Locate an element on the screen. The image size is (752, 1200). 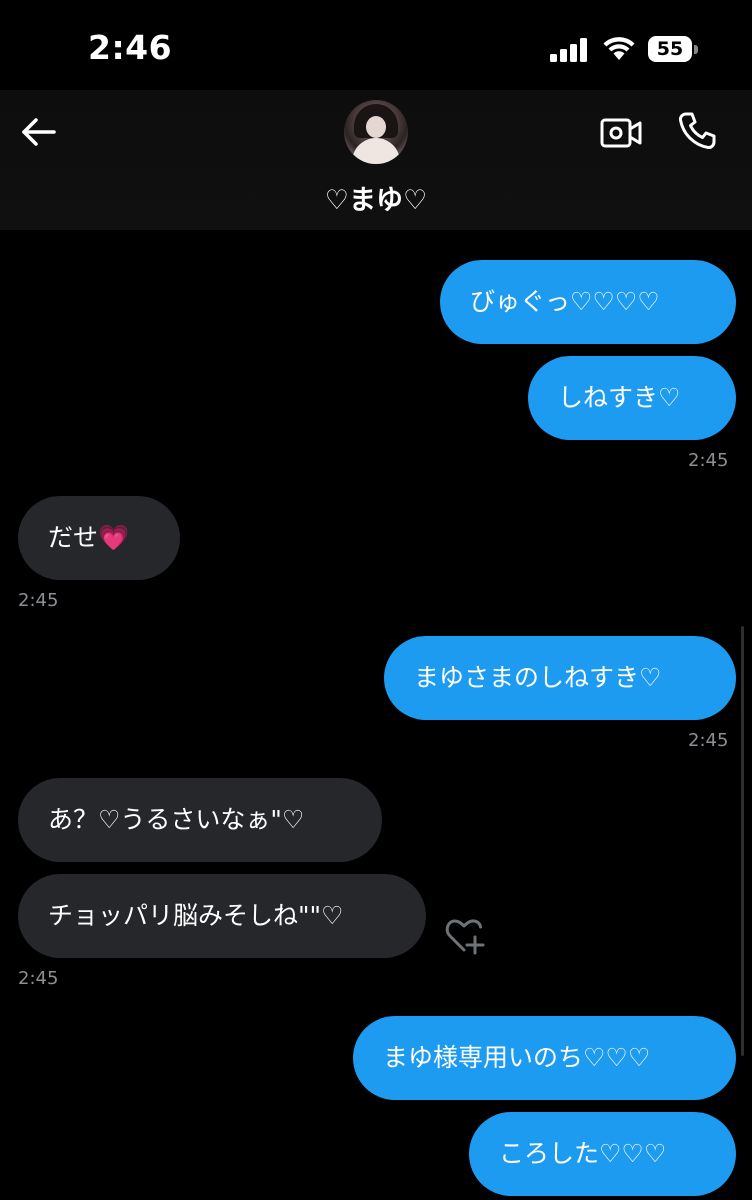
message-bubble-outgoing: びゅぐっ♡♡♡♡ is located at coordinates (588, 302).